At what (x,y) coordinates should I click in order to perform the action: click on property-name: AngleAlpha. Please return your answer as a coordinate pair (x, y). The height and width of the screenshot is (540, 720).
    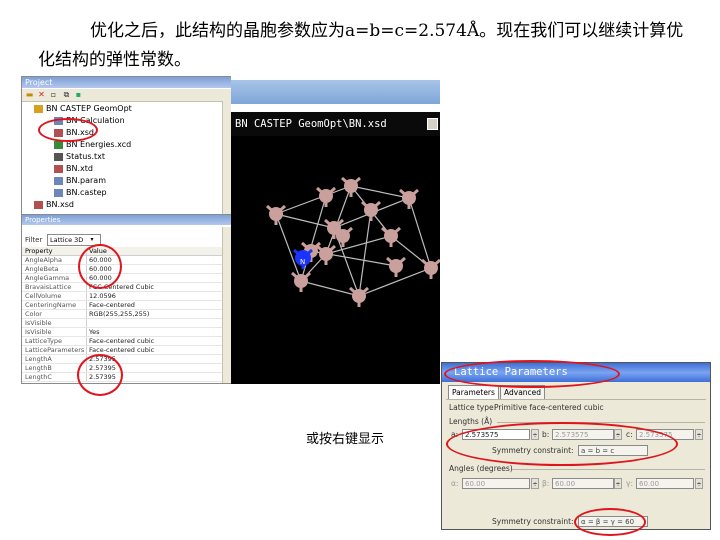
    Looking at the image, I should click on (43, 260).